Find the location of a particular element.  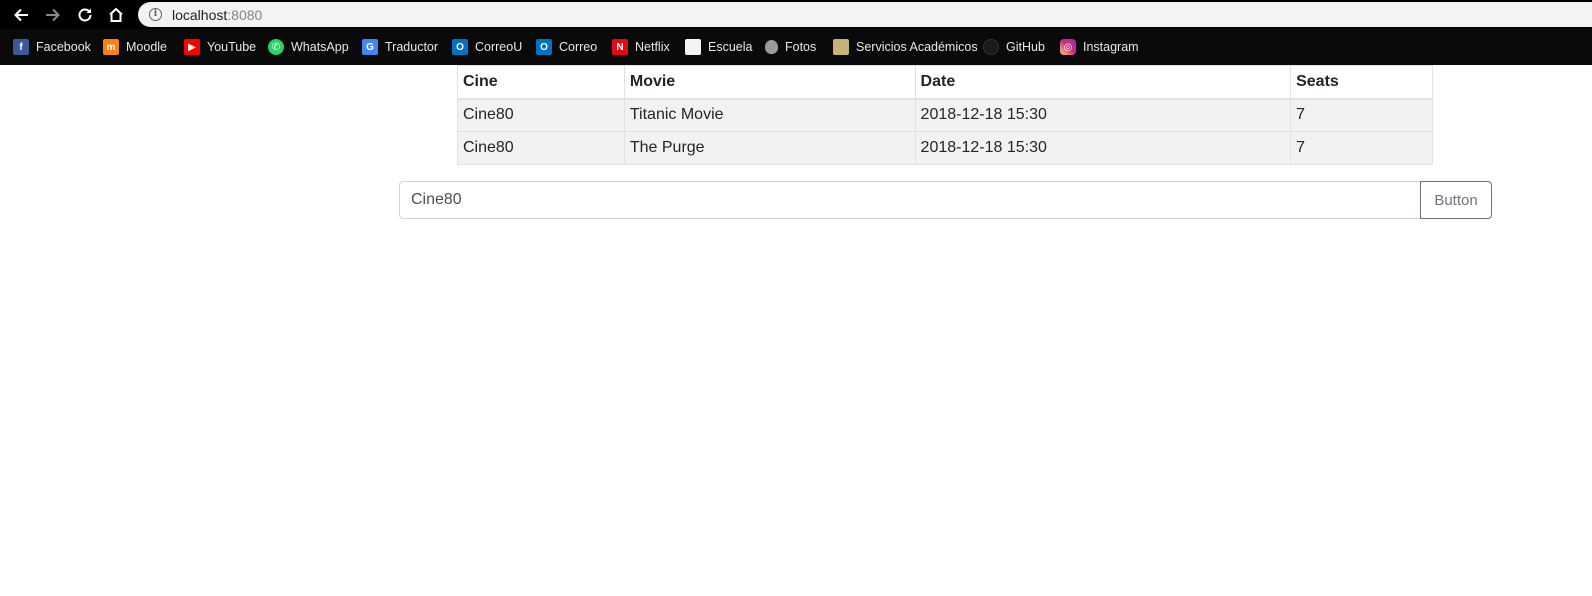

browser-toolbar: i localhost:8080 is located at coordinates (796, 14).